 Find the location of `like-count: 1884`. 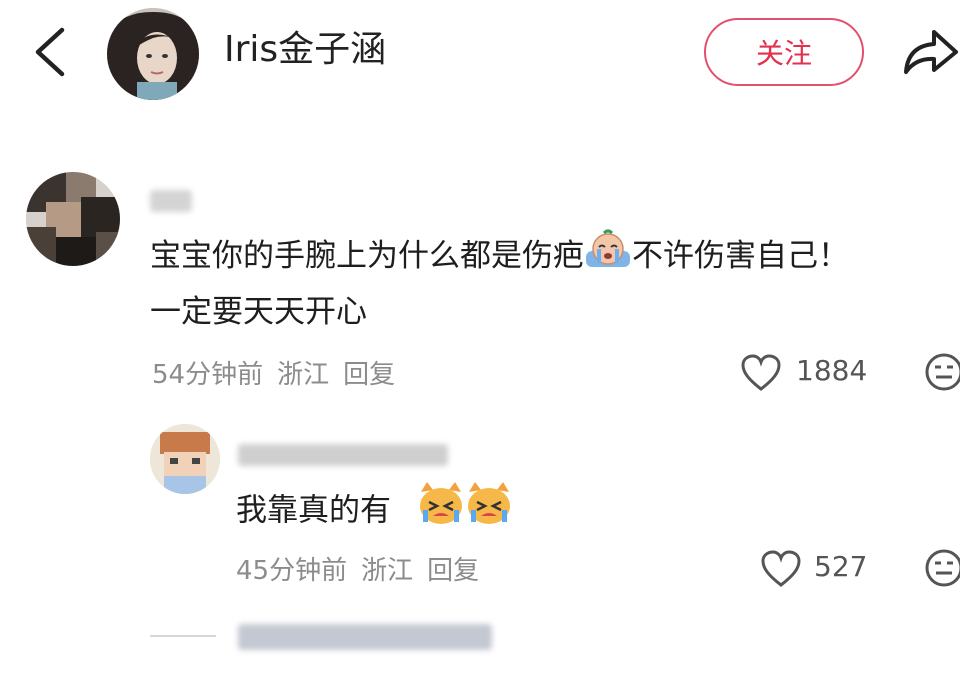

like-count: 1884 is located at coordinates (832, 370).